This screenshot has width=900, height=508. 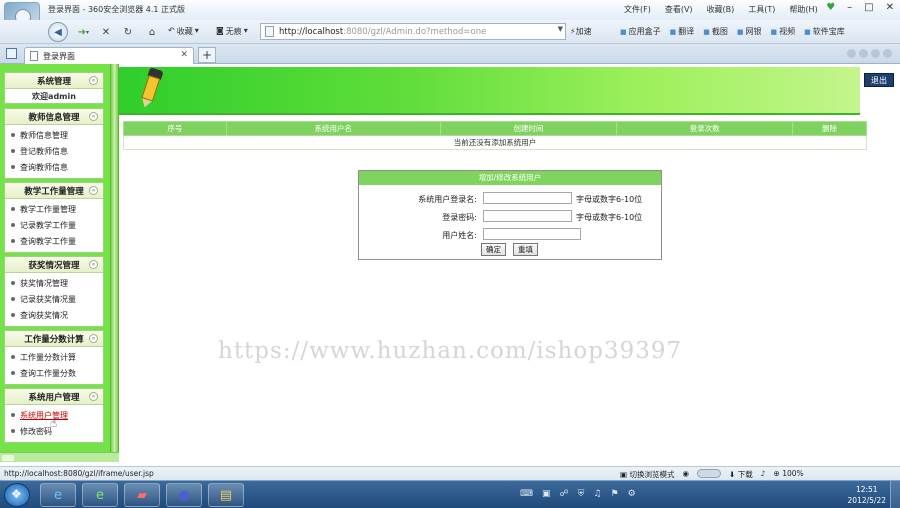 What do you see at coordinates (849, 7) in the screenshot?
I see `minimize-button: –` at bounding box center [849, 7].